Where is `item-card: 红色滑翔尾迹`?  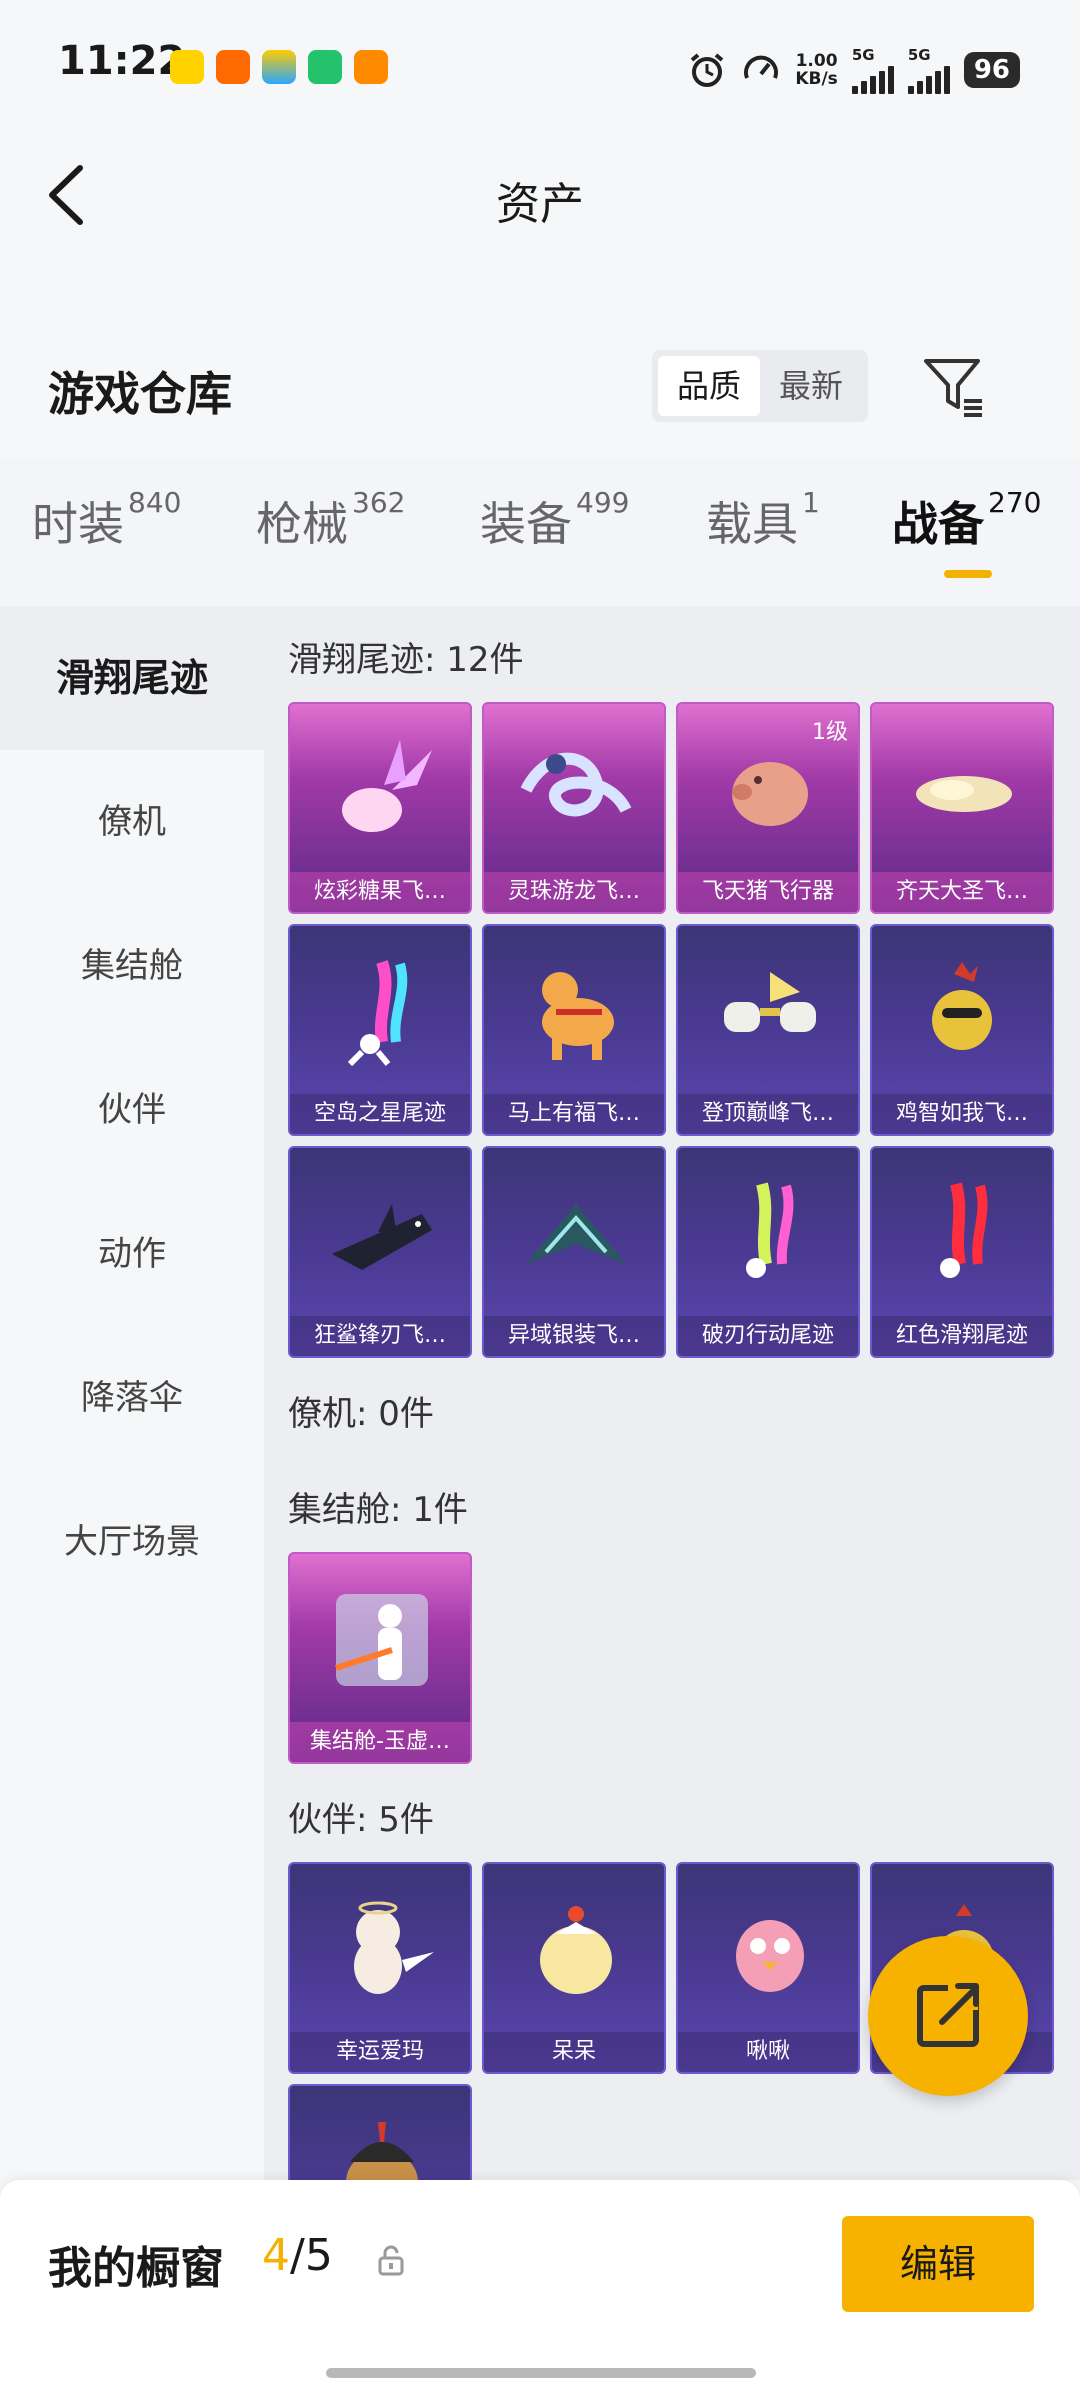
item-card: 红色滑翔尾迹 is located at coordinates (962, 1252).